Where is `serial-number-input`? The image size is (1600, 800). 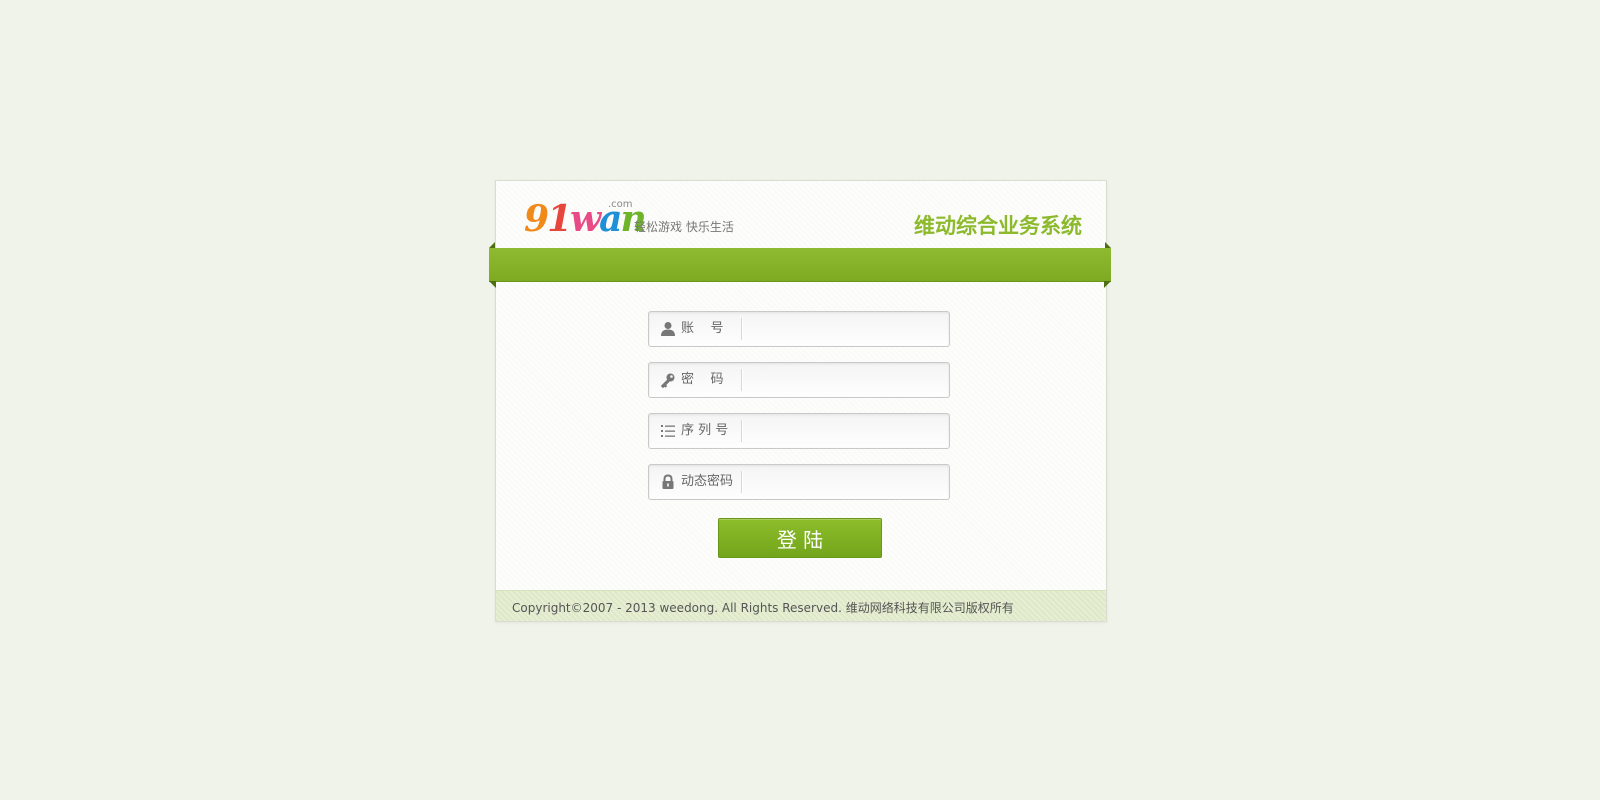 serial-number-input is located at coordinates (846, 432).